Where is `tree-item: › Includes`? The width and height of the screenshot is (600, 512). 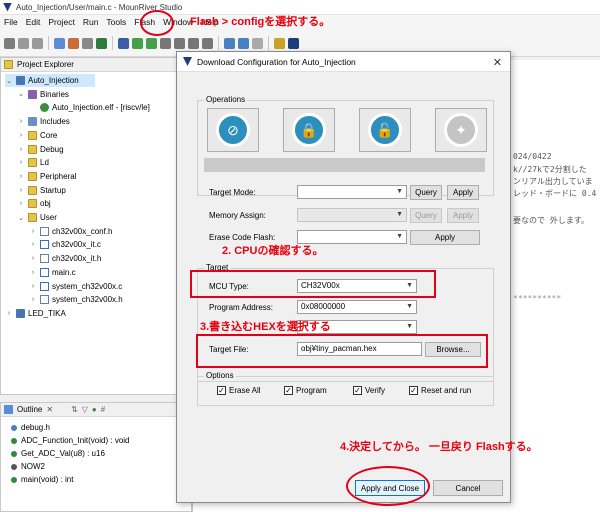 tree-item: › Includes is located at coordinates (43, 121).